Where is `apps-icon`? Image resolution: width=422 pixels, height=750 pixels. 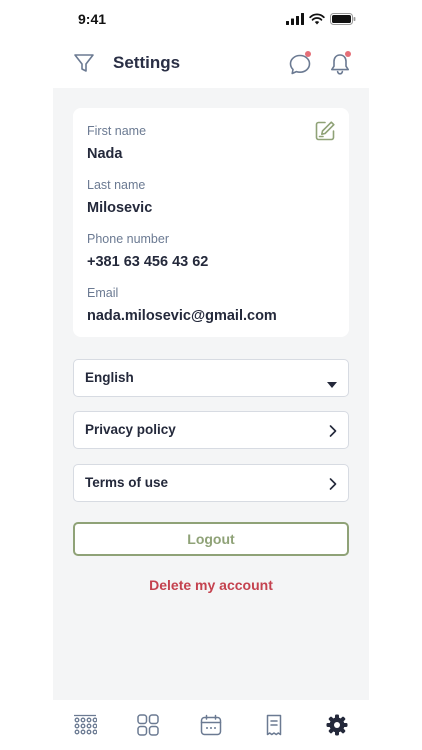 apps-icon is located at coordinates (148, 725).